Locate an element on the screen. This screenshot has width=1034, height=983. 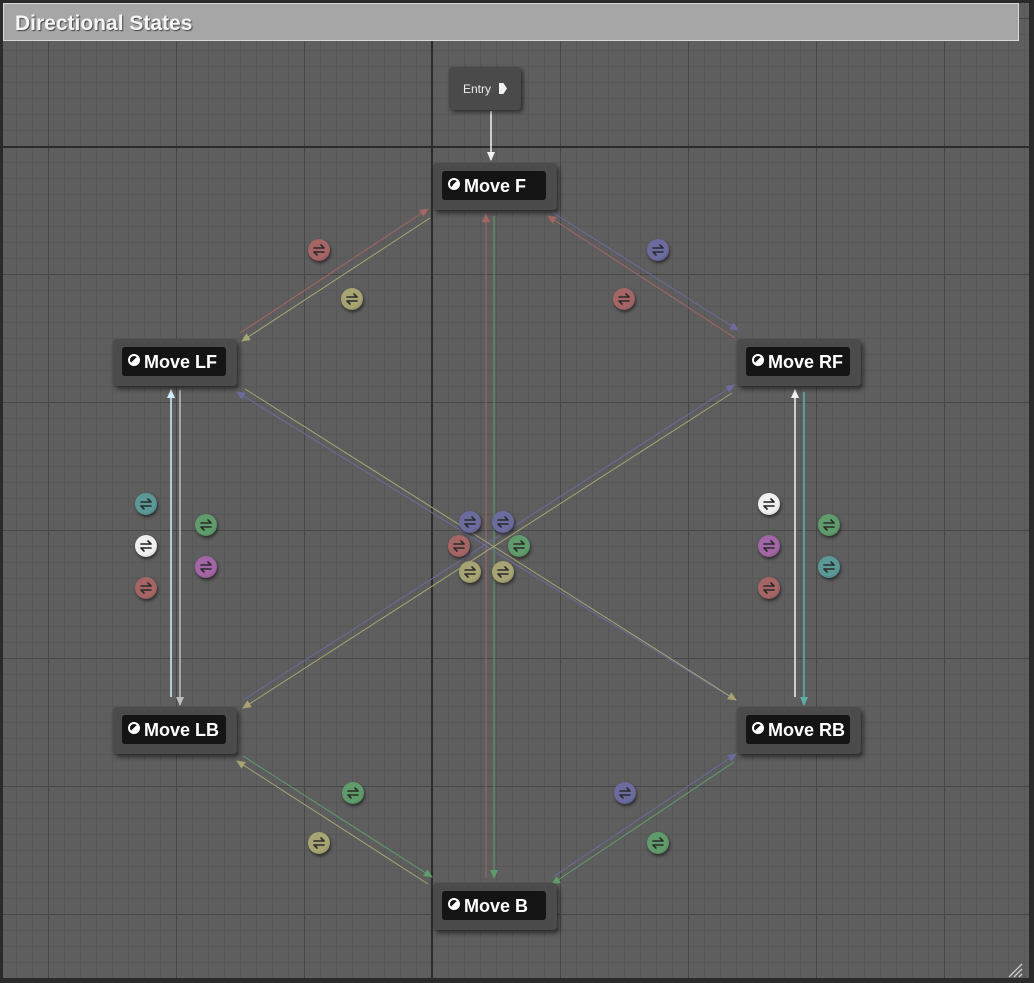
entry-label: Entry is located at coordinates (477, 89).